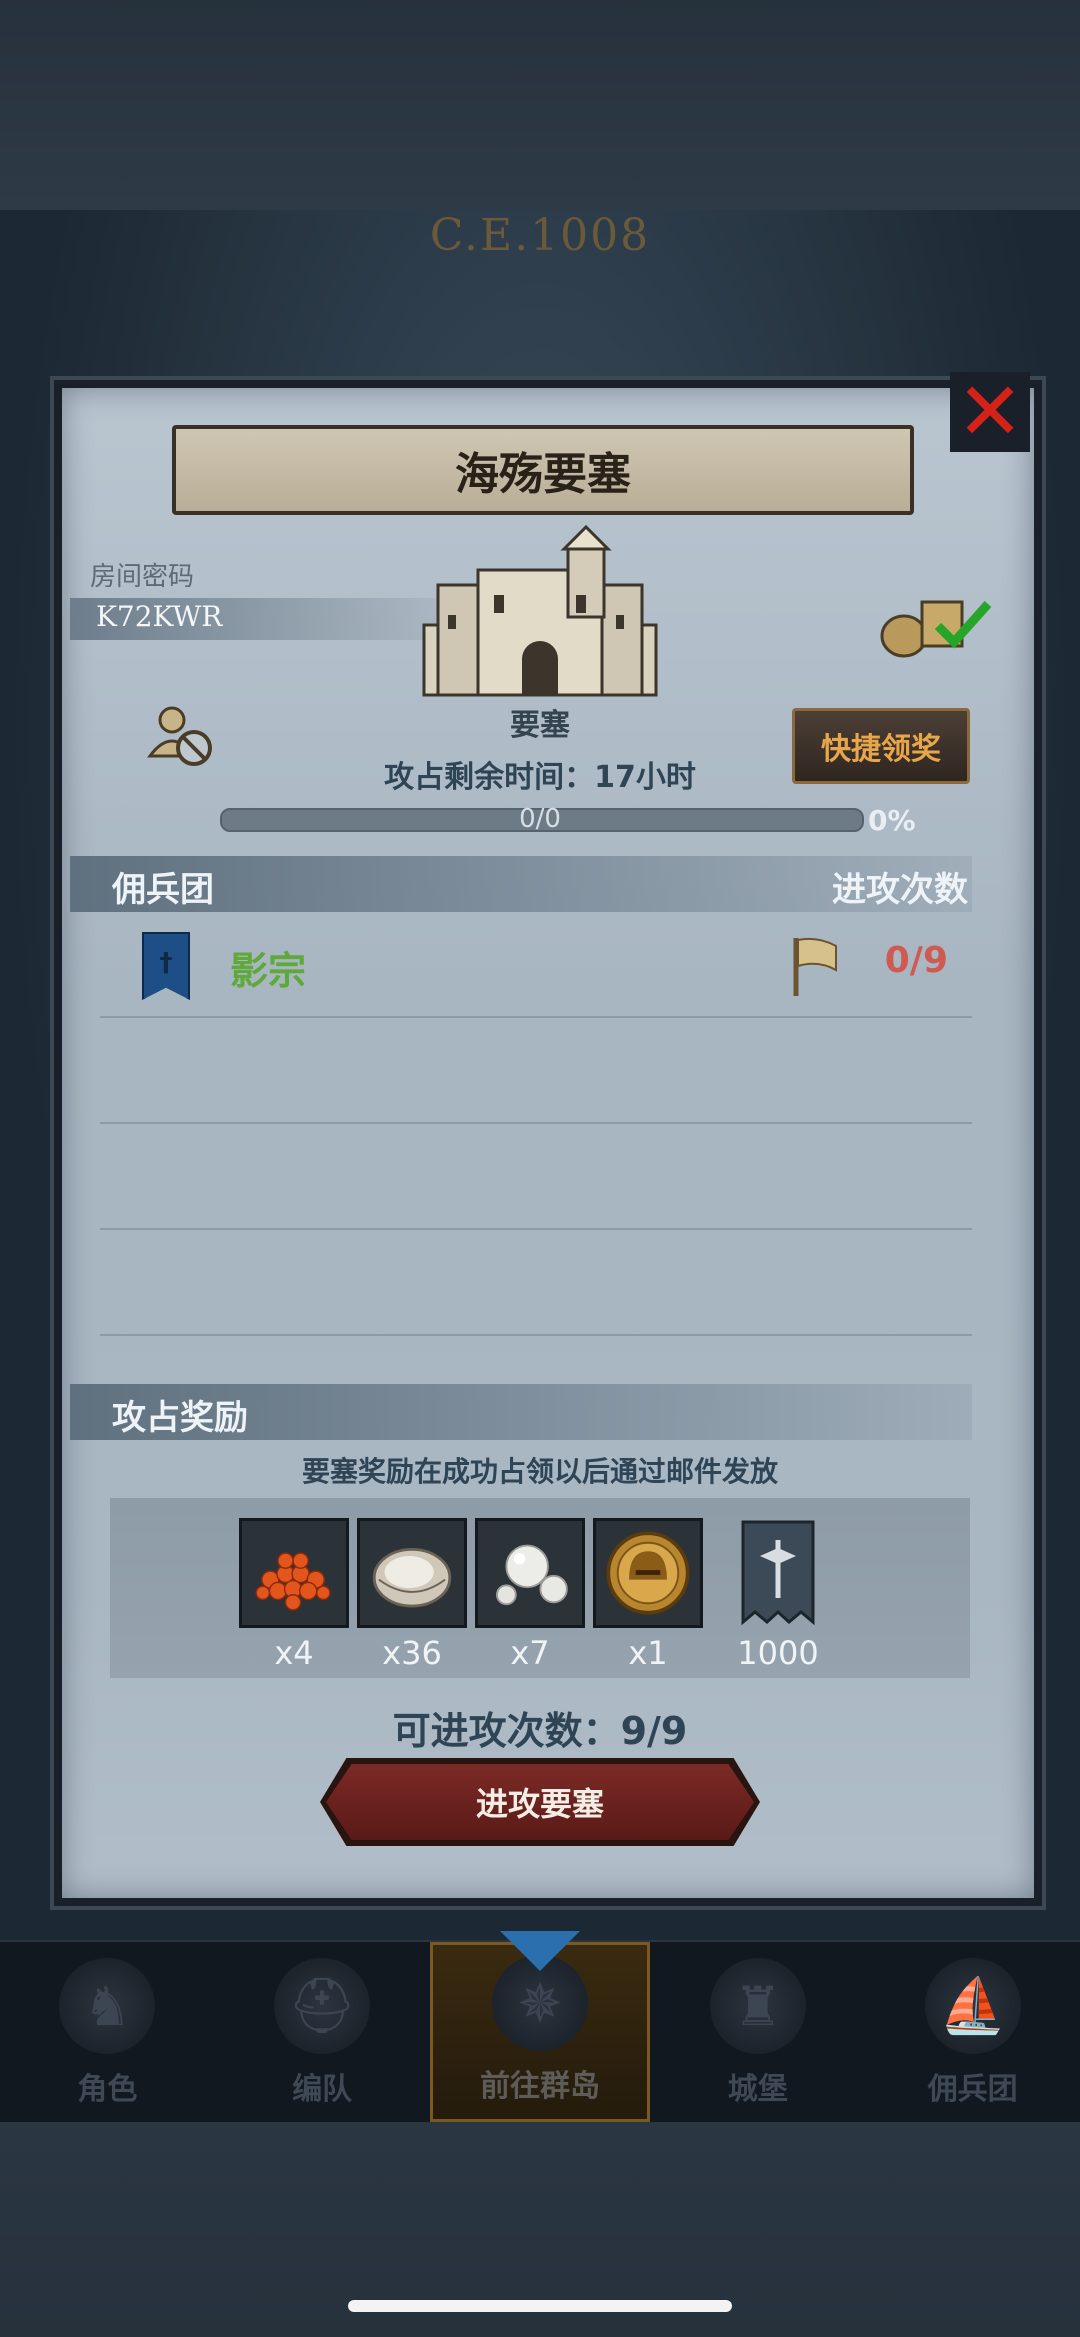  What do you see at coordinates (900, 890) in the screenshot?
I see `attack-count-header: 进攻次数` at bounding box center [900, 890].